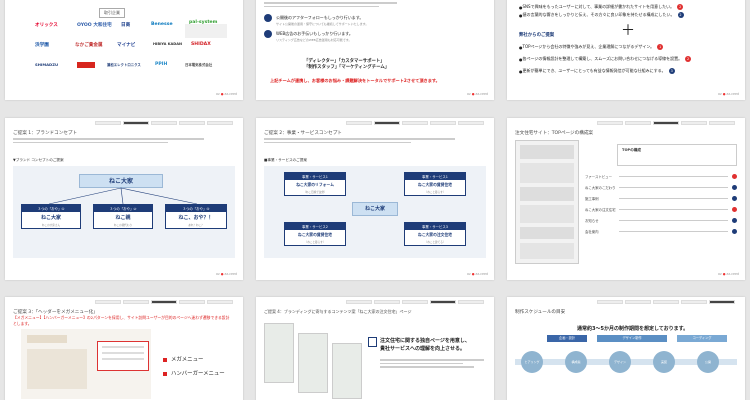  Describe the element at coordinates (537, 35) in the screenshot. I see `proposal-heading: 弊社からのご提案` at that location.